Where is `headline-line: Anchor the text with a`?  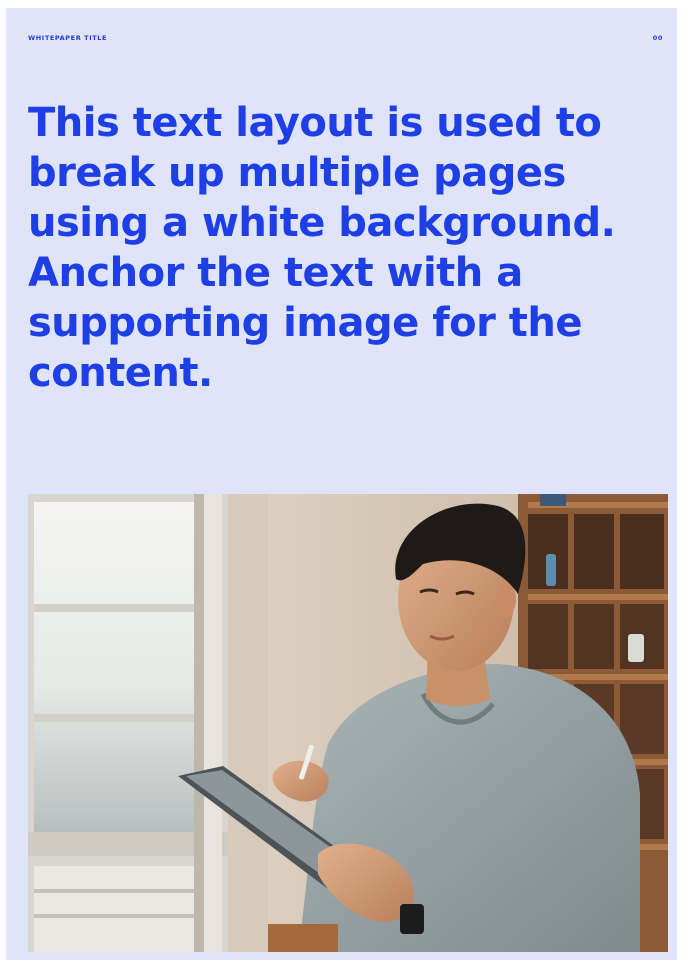
headline-line: Anchor the text with a is located at coordinates (275, 273).